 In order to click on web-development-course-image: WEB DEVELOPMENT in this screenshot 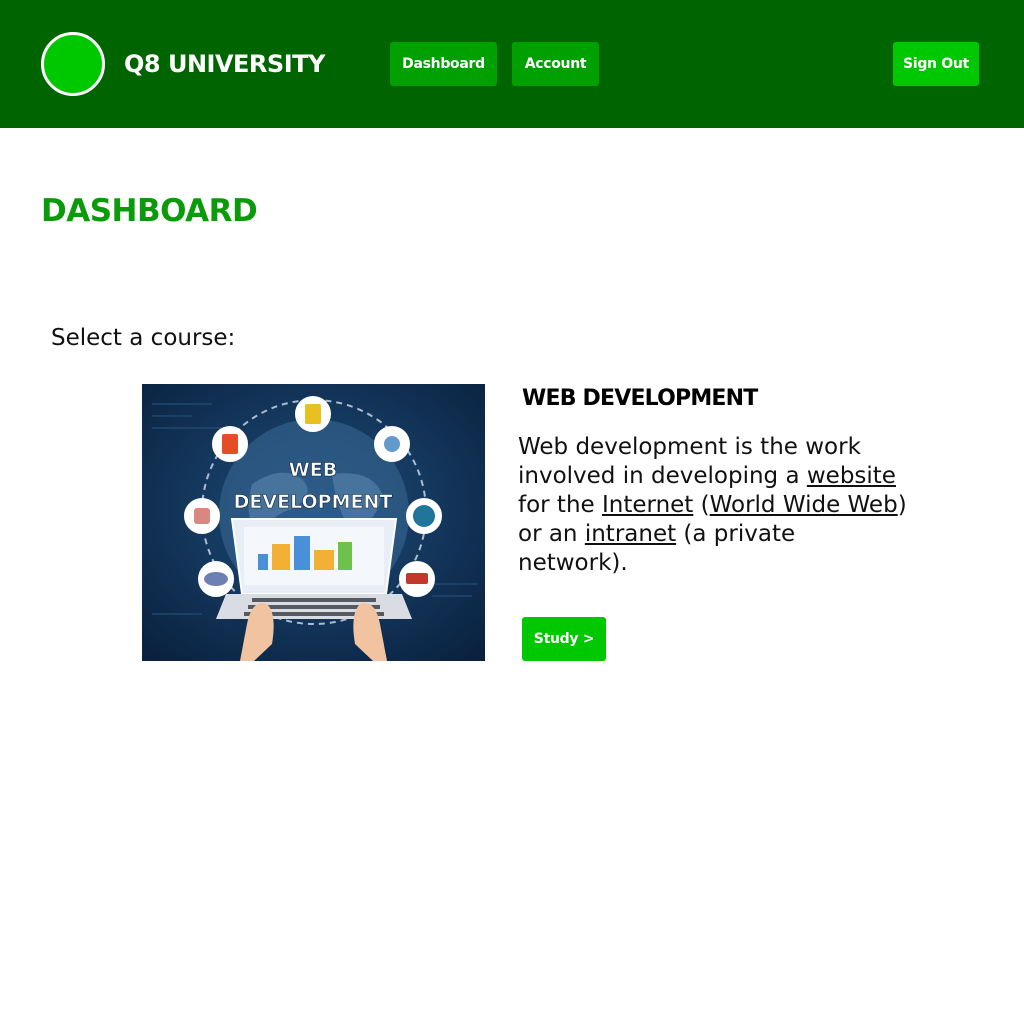, I will do `click(313, 522)`.